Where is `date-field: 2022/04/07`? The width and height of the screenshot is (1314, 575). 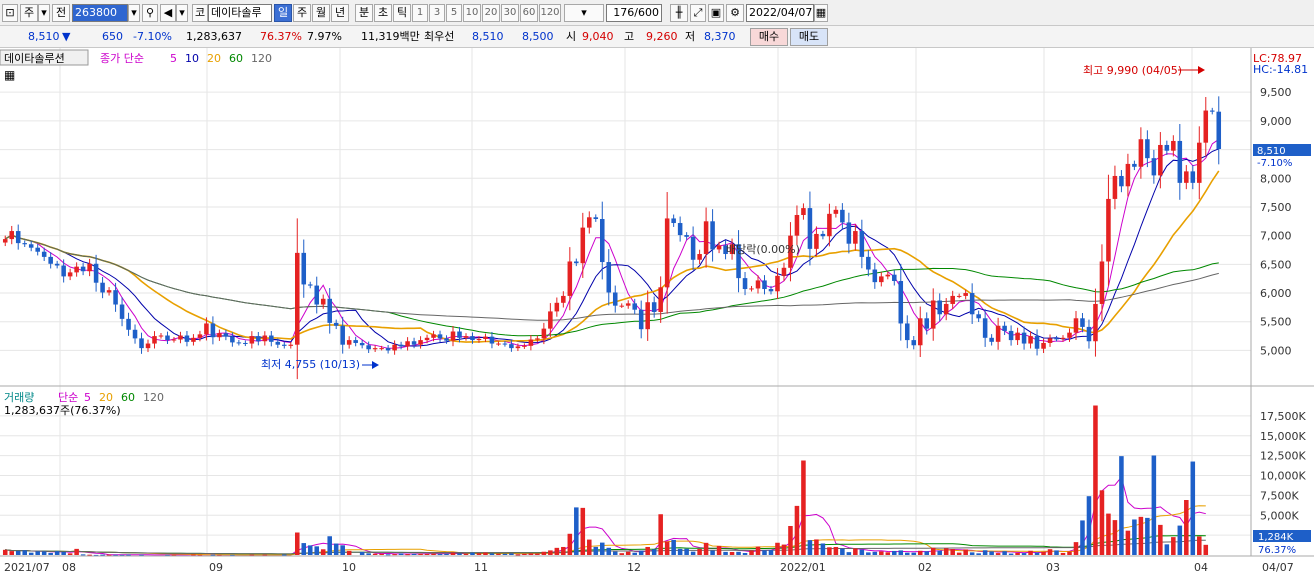
date-field: 2022/04/07 is located at coordinates (780, 13).